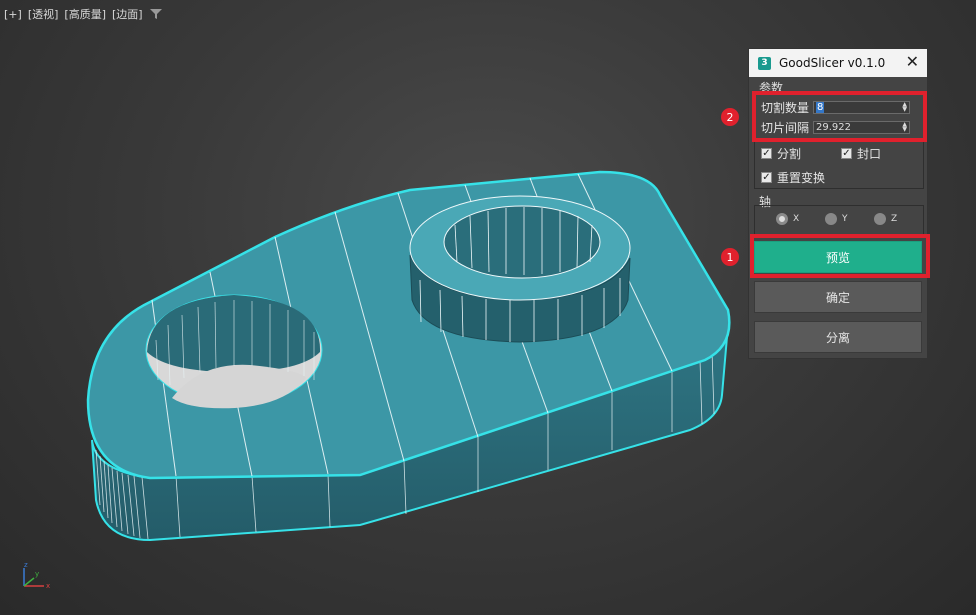 This screenshot has width=976, height=615. What do you see at coordinates (861, 107) in the screenshot?
I see `slice-count-spinner: 8 ▲ ▼` at bounding box center [861, 107].